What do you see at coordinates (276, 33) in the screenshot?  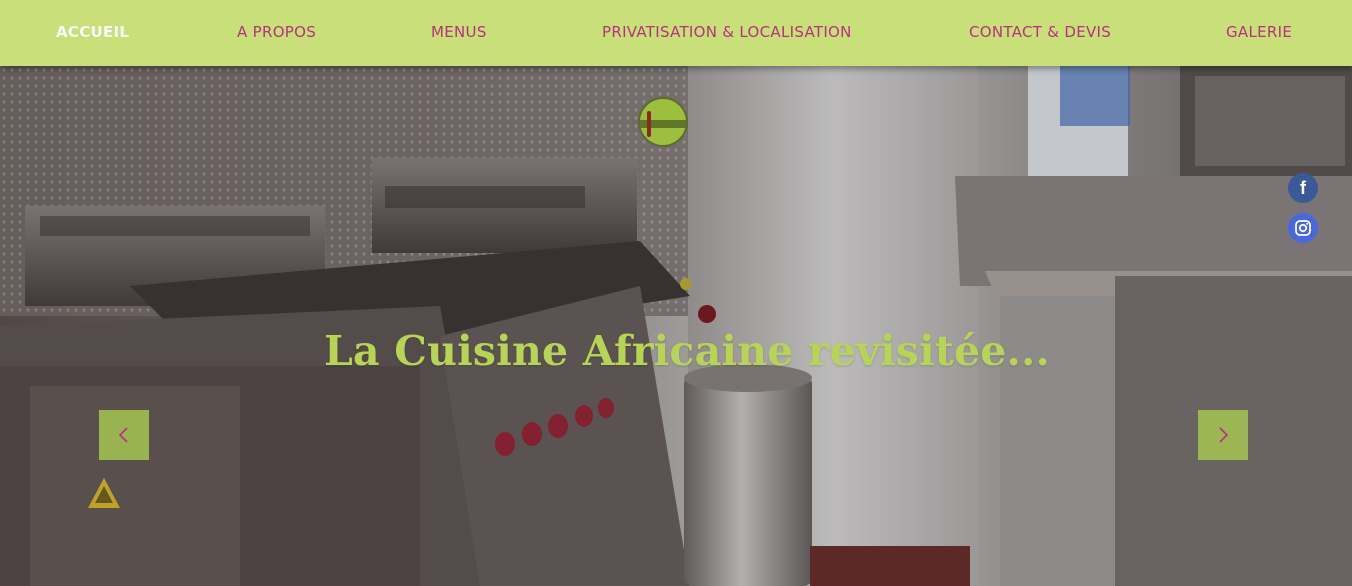 I see `nav-item-a-propos: A PROPOS` at bounding box center [276, 33].